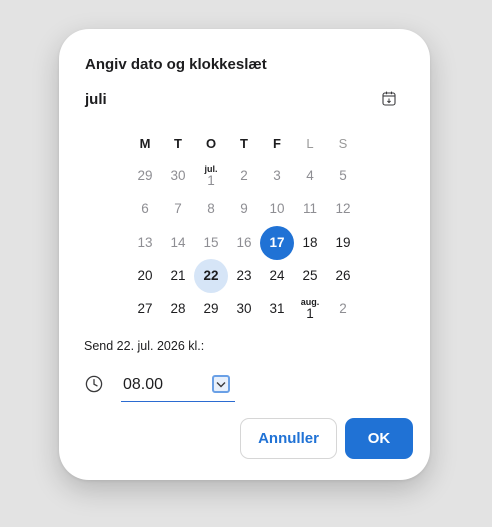 This screenshot has width=492, height=527. I want to click on day-number: 6, so click(145, 208).